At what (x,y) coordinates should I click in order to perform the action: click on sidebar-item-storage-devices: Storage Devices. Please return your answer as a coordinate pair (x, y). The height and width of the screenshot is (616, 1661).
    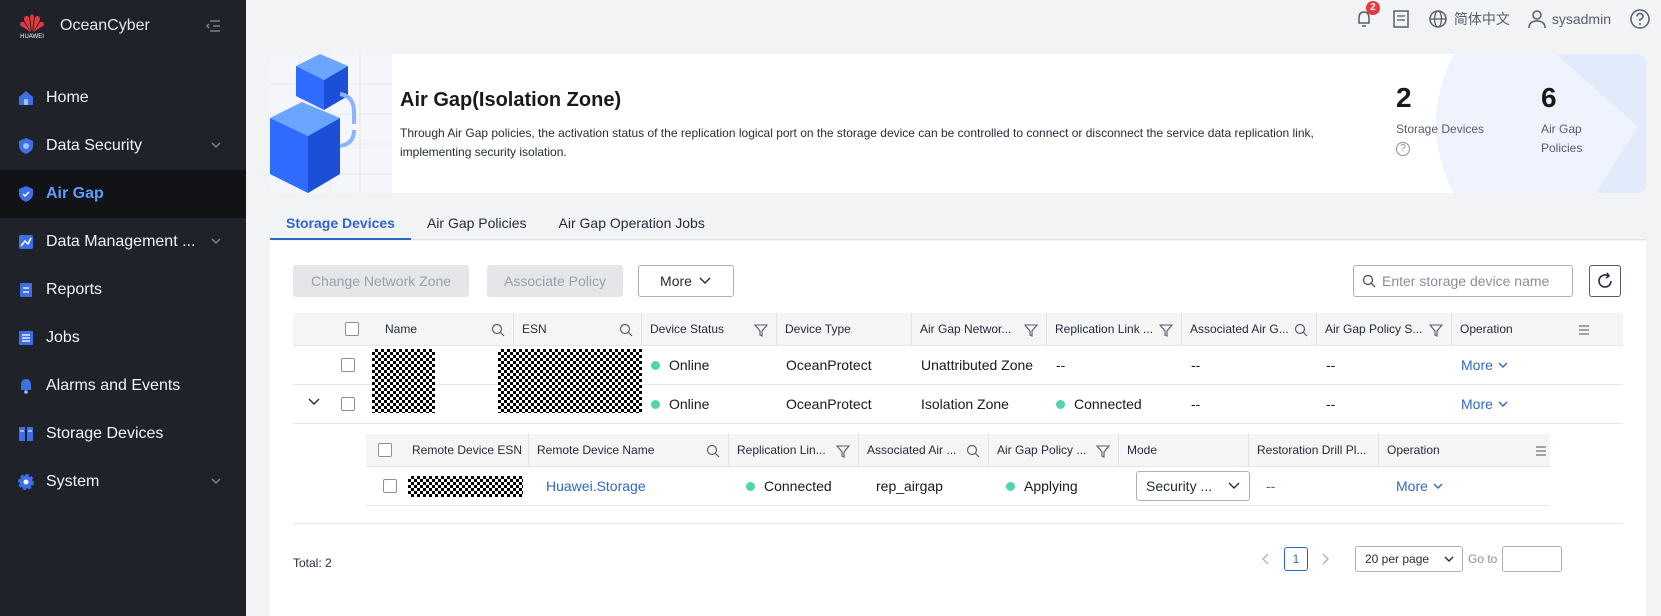
    Looking at the image, I should click on (123, 434).